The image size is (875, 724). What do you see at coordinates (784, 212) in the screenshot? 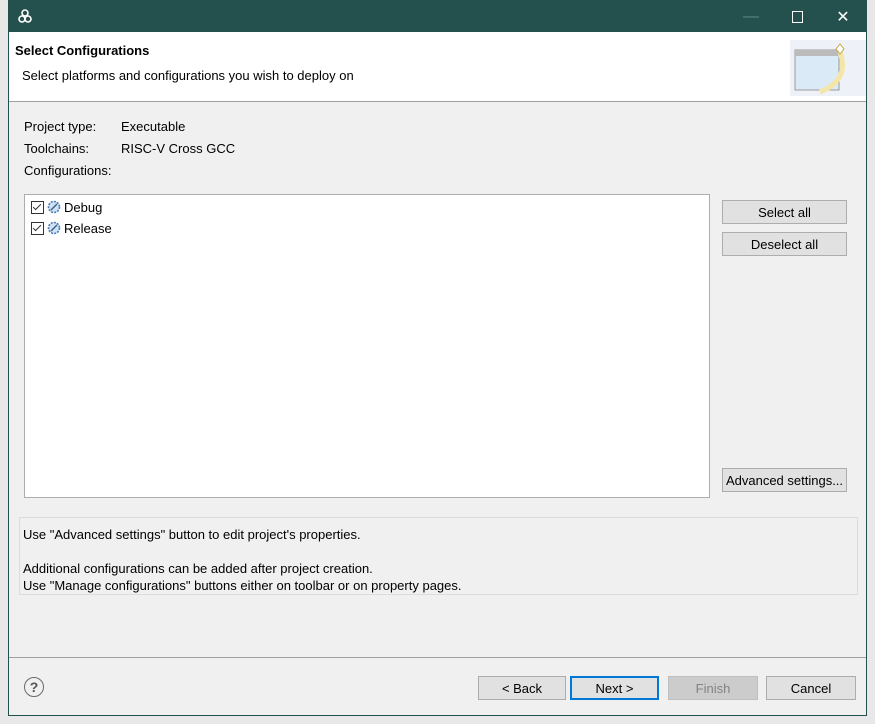
I see `select-all-button: Select all` at bounding box center [784, 212].